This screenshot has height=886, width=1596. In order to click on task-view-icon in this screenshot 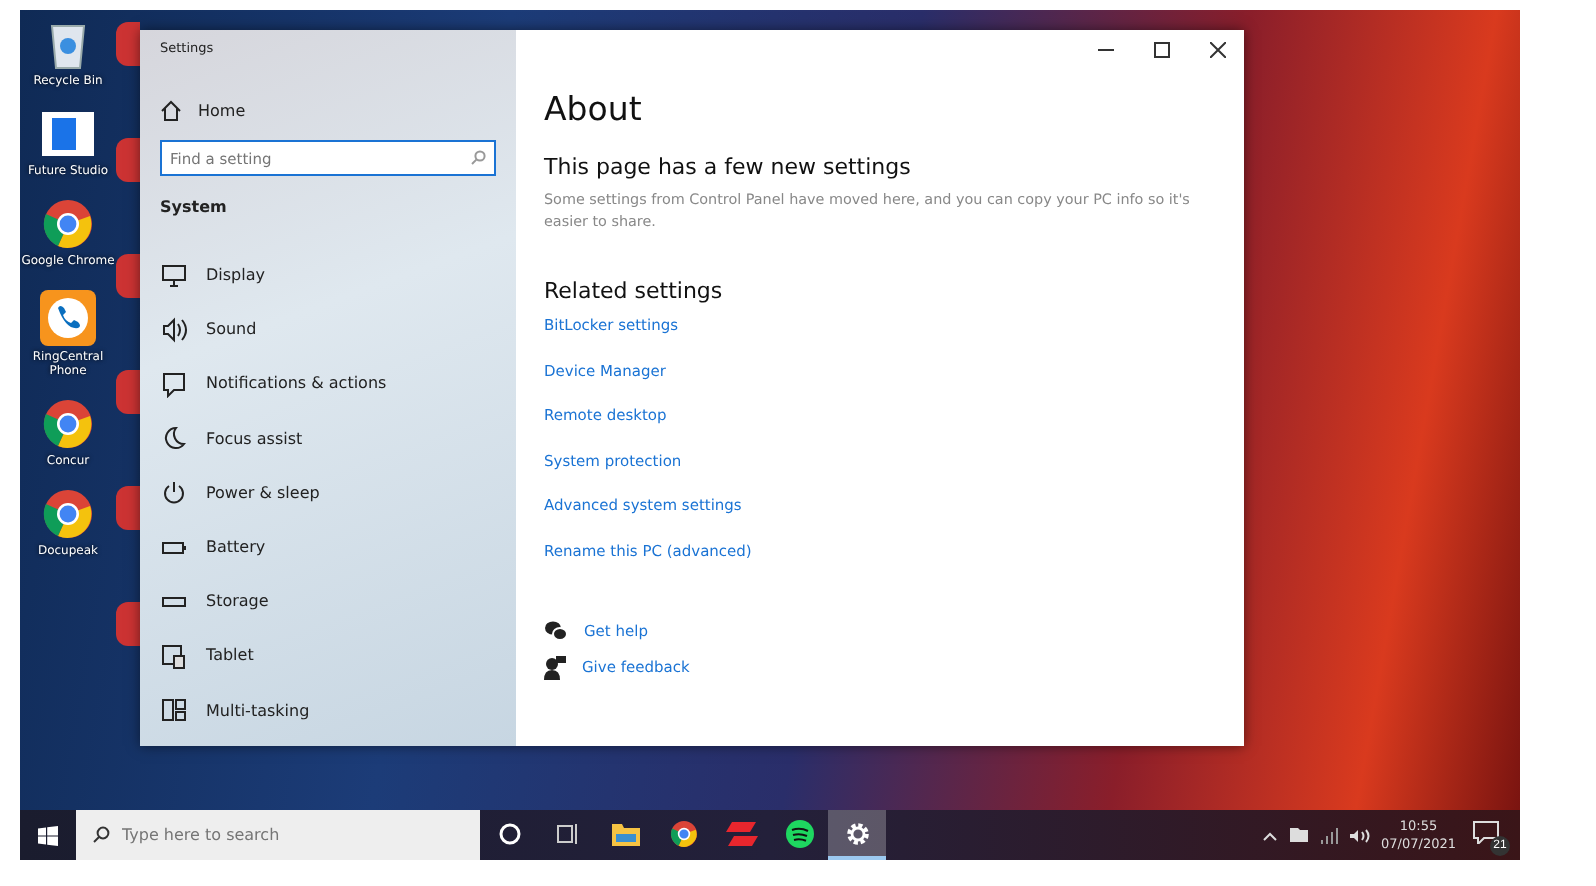, I will do `click(567, 833)`.